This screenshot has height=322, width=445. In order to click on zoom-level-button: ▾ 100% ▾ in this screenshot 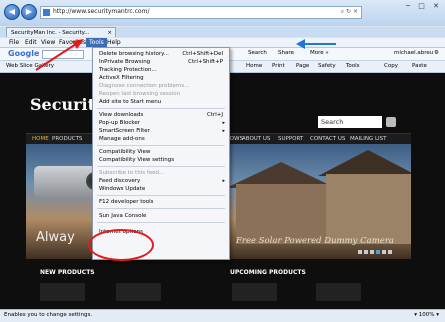, I will do `click(426, 315)`.